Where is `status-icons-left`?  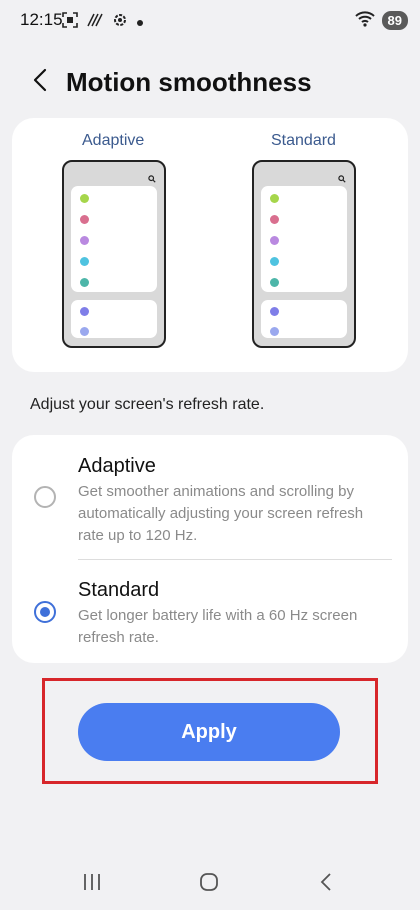 status-icons-left is located at coordinates (103, 22).